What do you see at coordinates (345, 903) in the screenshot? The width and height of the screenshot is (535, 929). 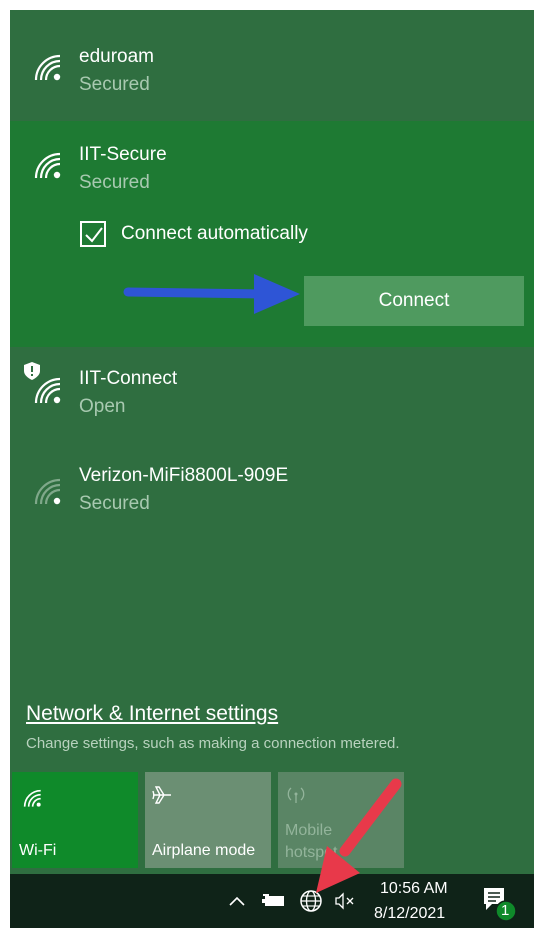 I see `speaker-muted-icon` at bounding box center [345, 903].